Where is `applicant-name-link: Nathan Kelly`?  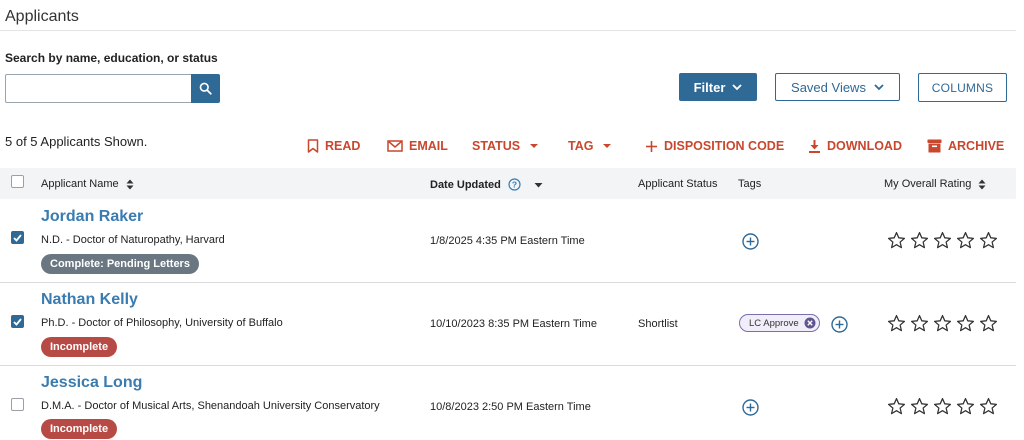 applicant-name-link: Nathan Kelly is located at coordinates (89, 300).